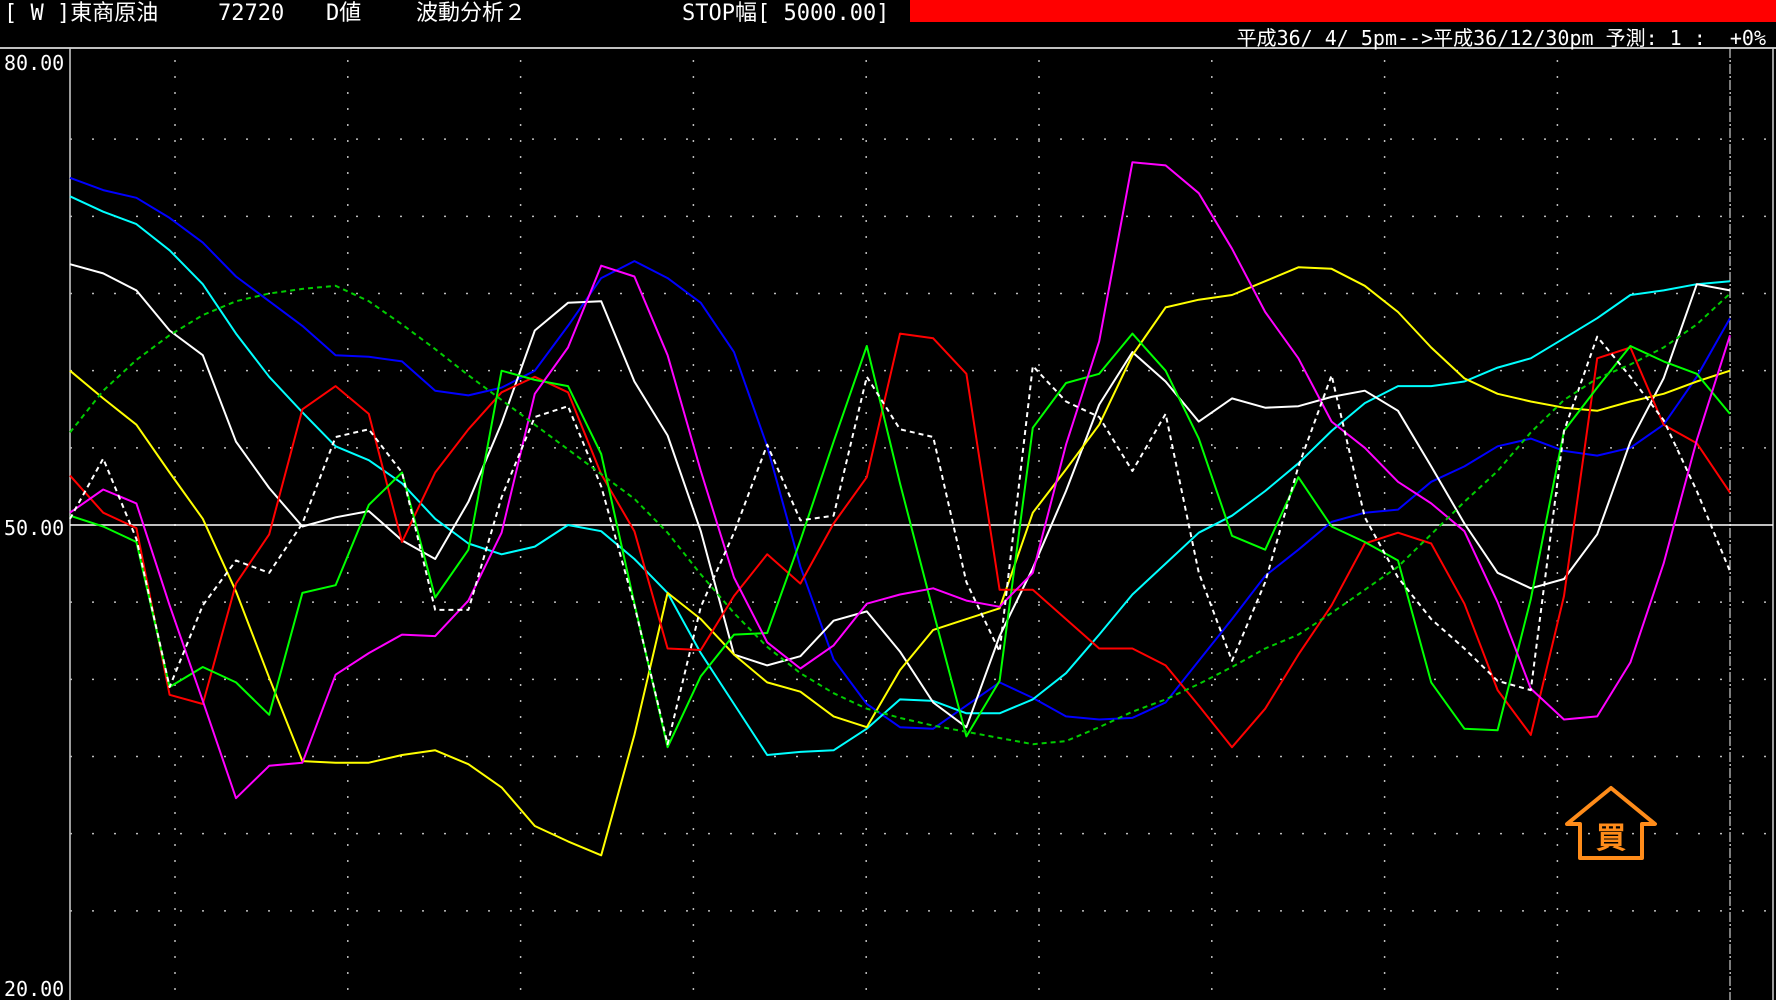 The height and width of the screenshot is (1000, 1776). Describe the element at coordinates (34, 528) in the screenshot. I see `y-tick-label: 50.00` at that location.